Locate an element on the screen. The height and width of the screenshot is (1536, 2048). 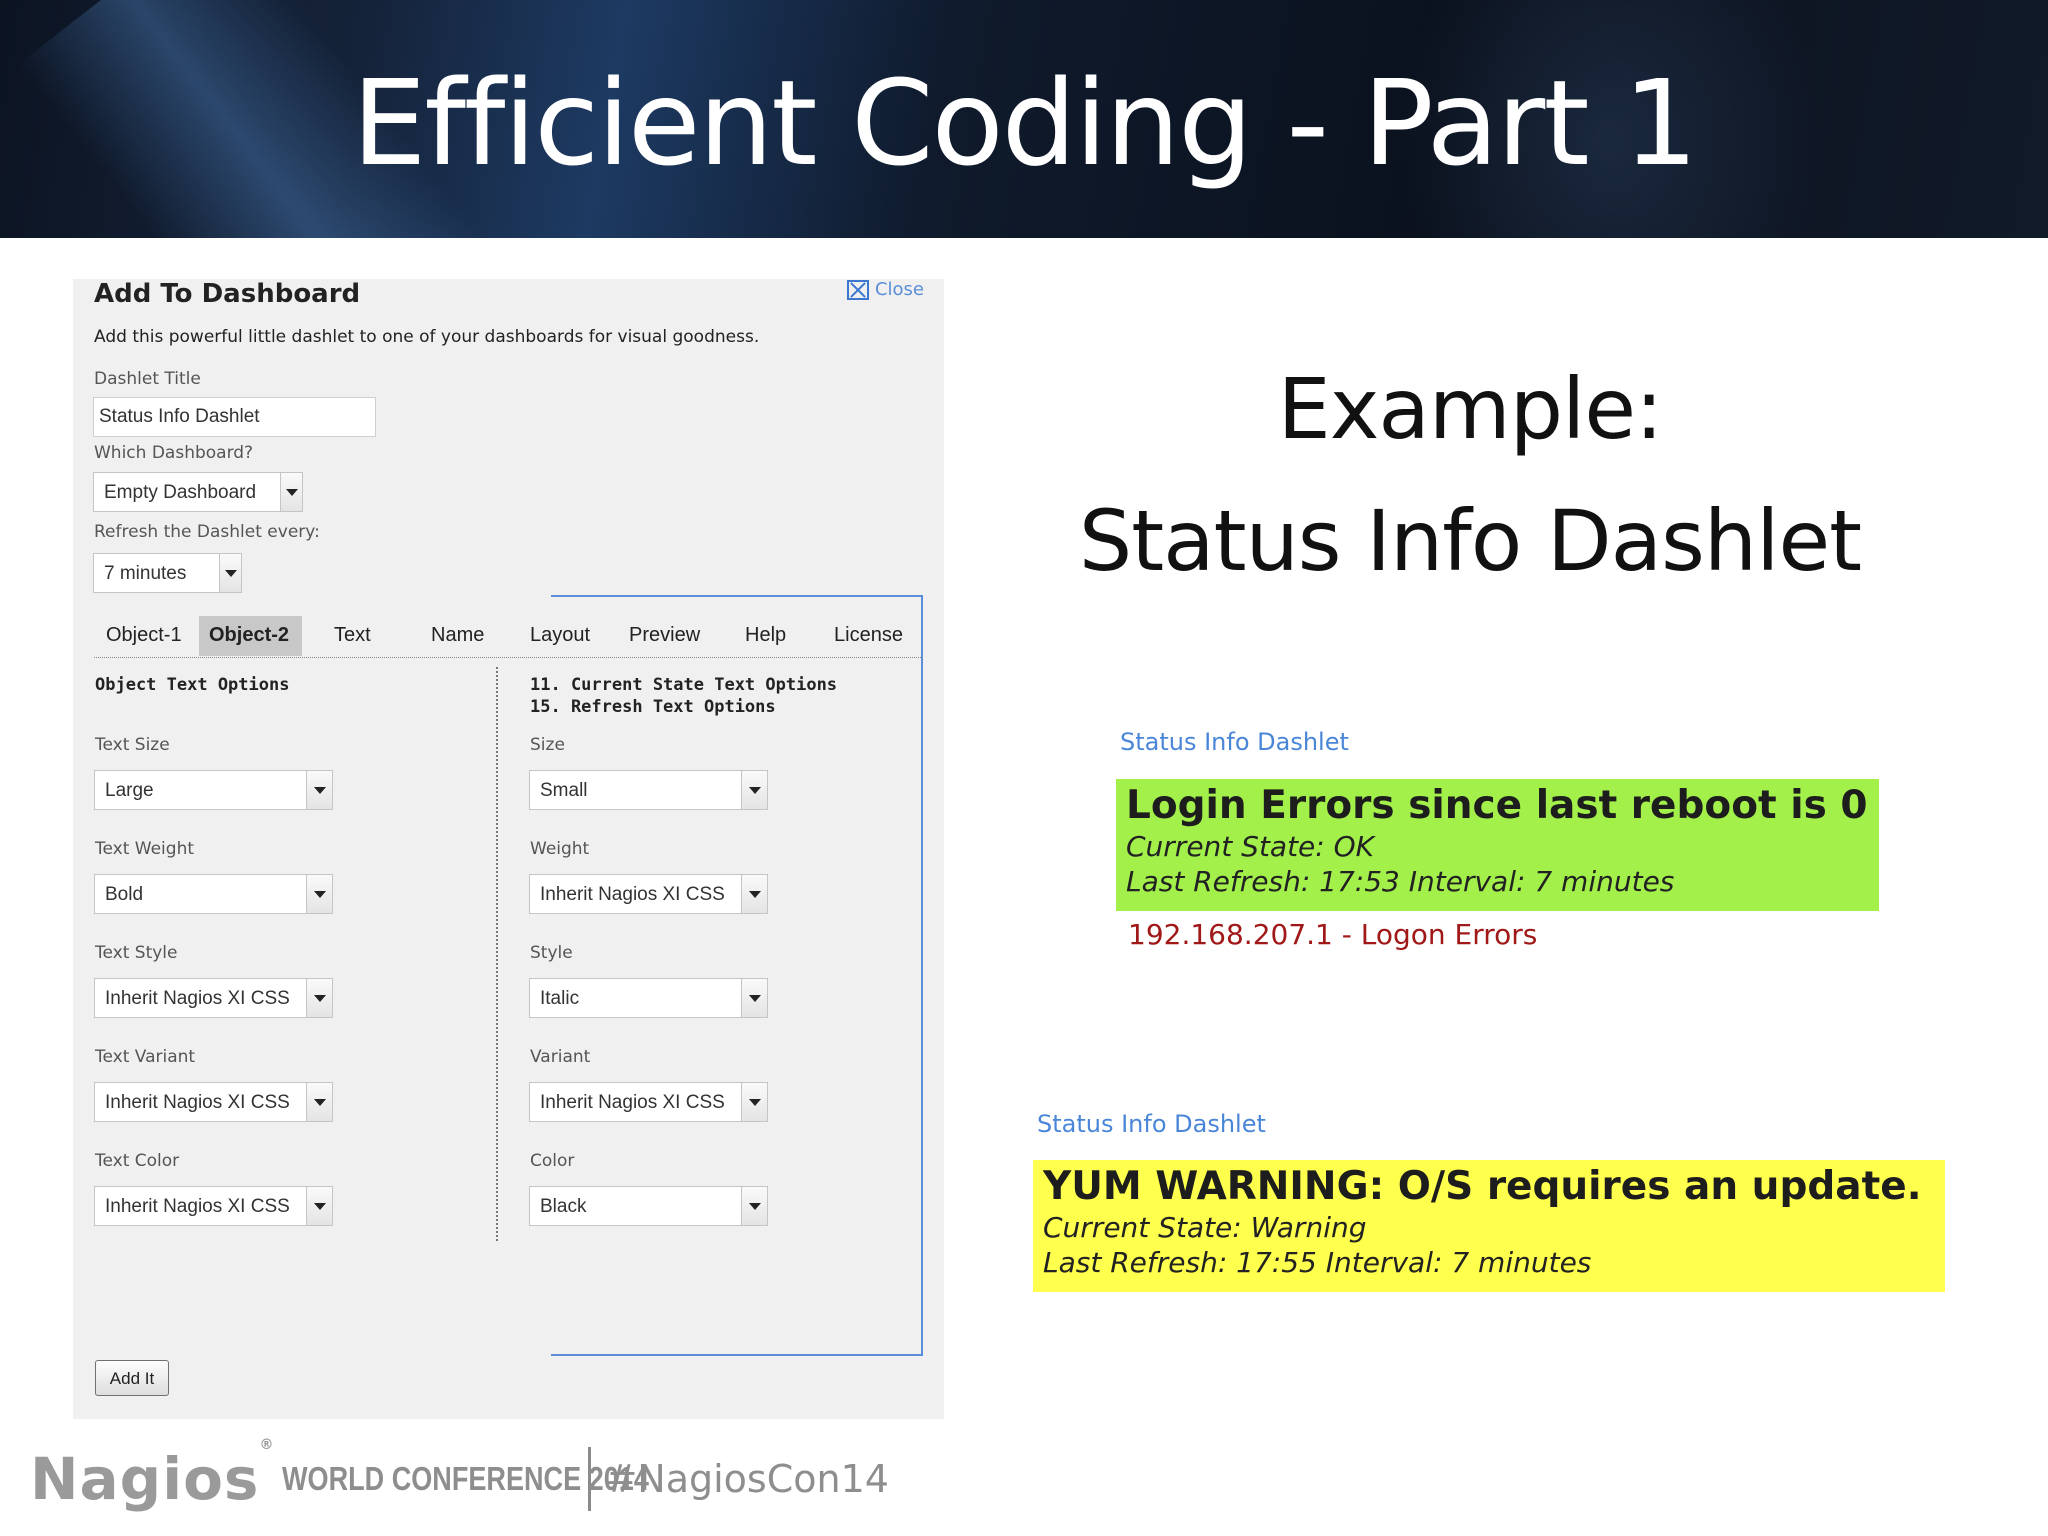
column-divider is located at coordinates (497, 954).